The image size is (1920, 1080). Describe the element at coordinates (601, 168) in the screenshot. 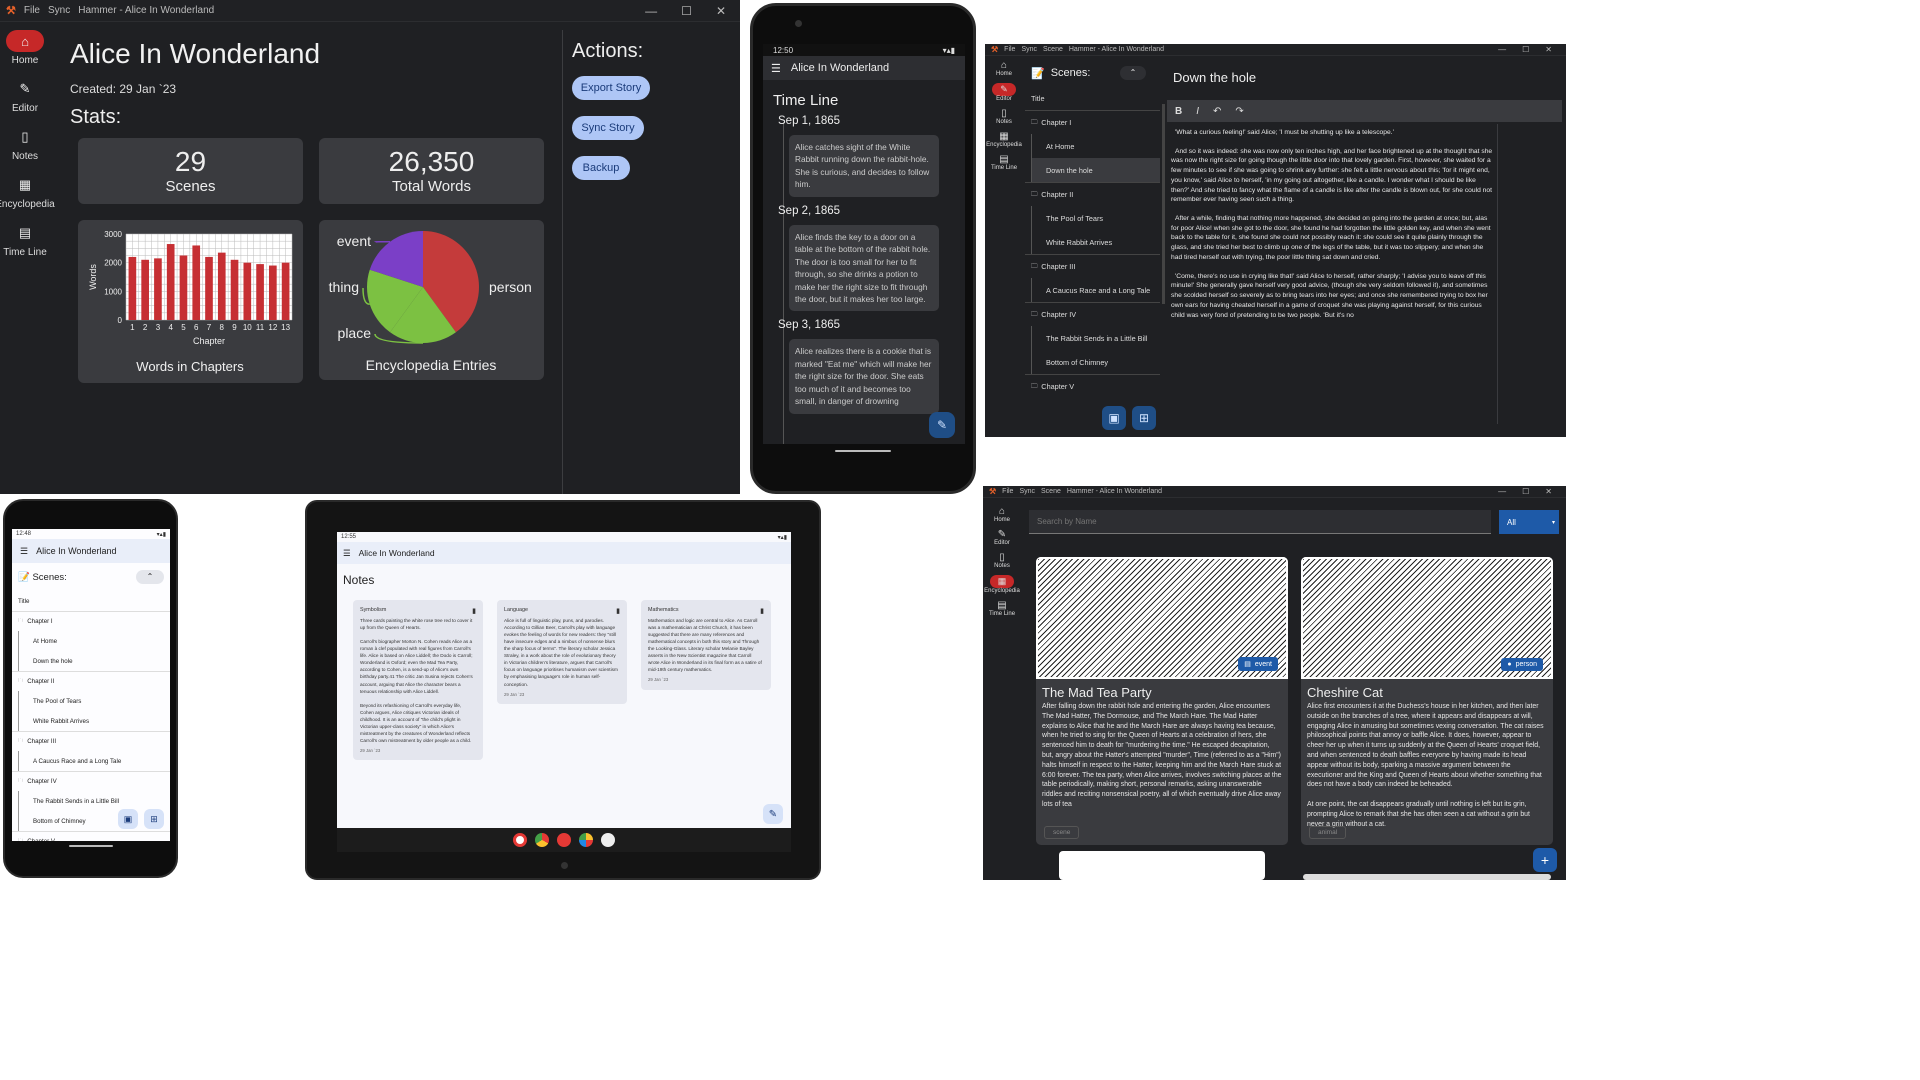

I see `backup-button: Backup` at that location.